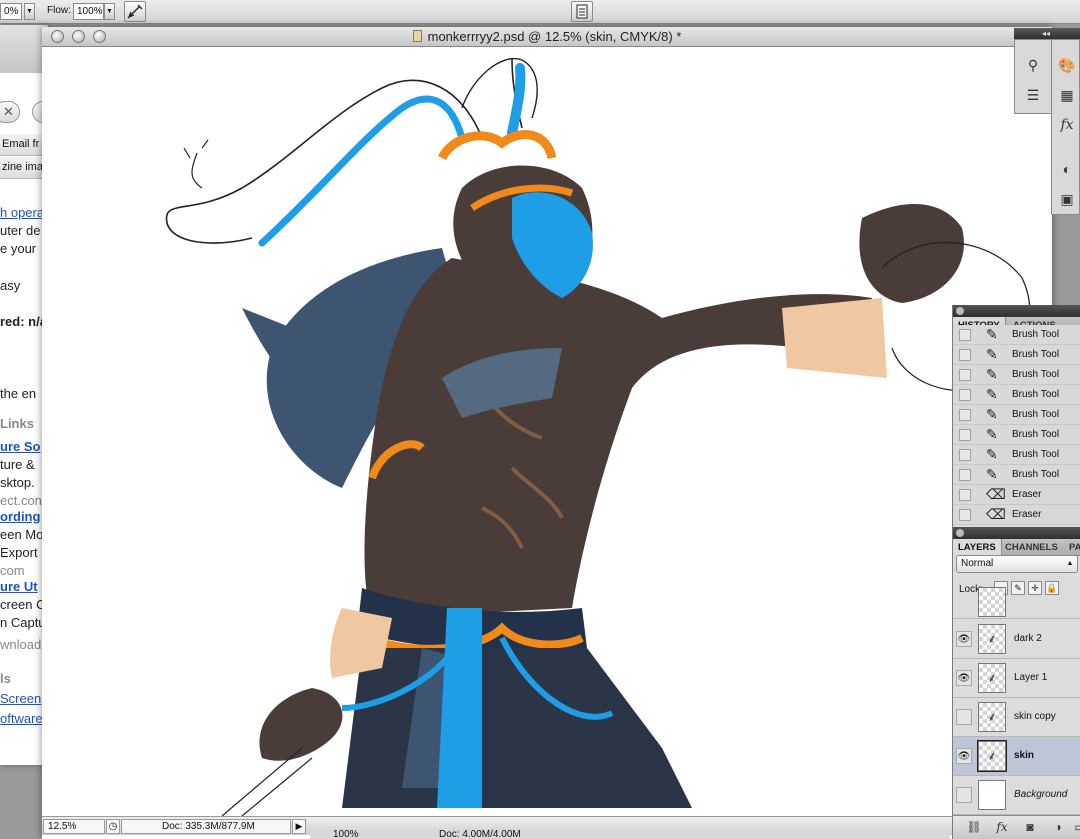  What do you see at coordinates (299, 826) in the screenshot?
I see `status-menu-button: ▶` at bounding box center [299, 826].